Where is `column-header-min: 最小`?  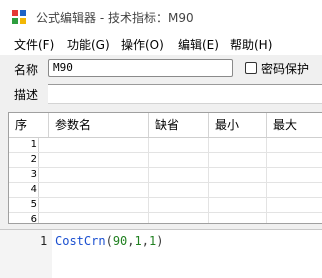
column-header-min: 最小 is located at coordinates (238, 125).